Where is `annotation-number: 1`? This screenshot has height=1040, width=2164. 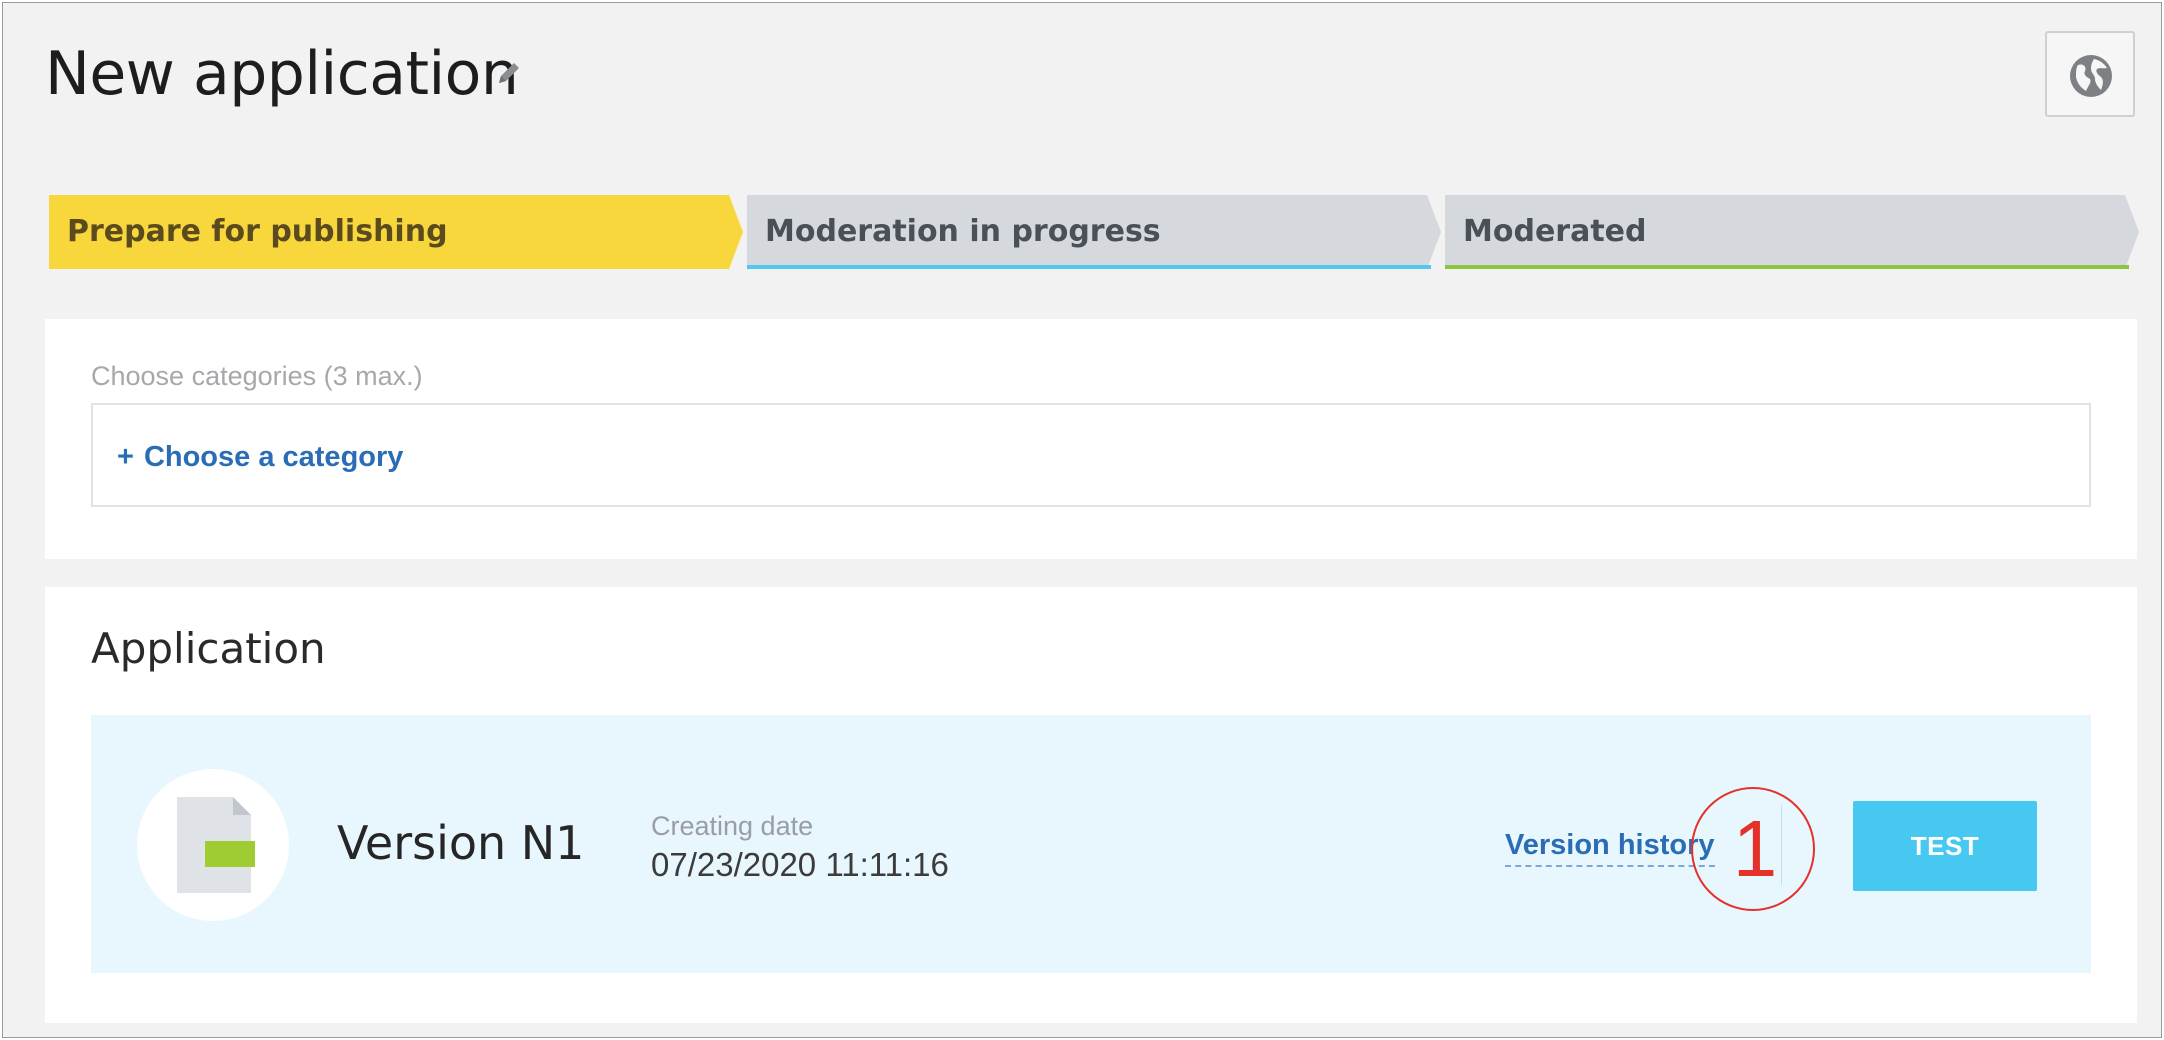
annotation-number: 1 is located at coordinates (1755, 848).